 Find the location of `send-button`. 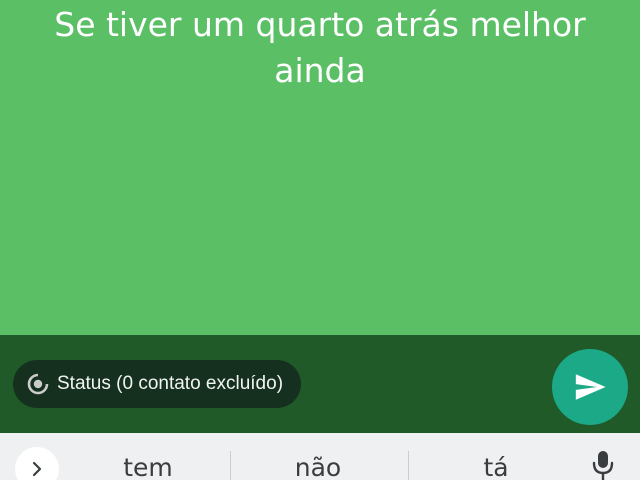

send-button is located at coordinates (590, 387).